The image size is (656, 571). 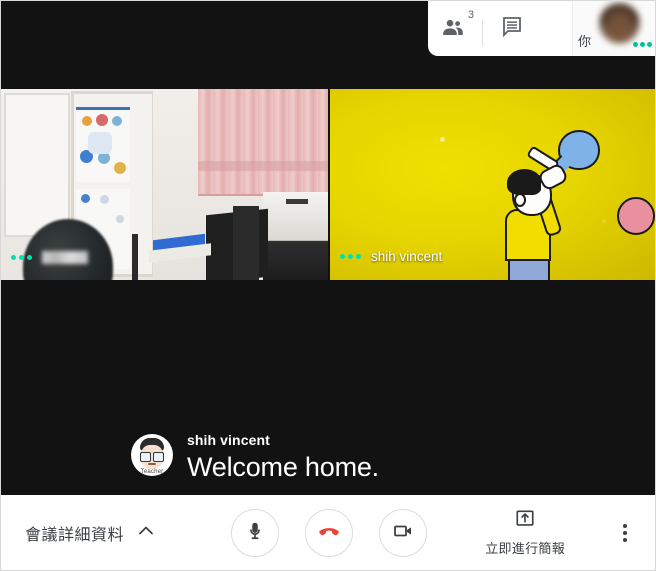 What do you see at coordinates (625, 533) in the screenshot?
I see `more-vertical-icon` at bounding box center [625, 533].